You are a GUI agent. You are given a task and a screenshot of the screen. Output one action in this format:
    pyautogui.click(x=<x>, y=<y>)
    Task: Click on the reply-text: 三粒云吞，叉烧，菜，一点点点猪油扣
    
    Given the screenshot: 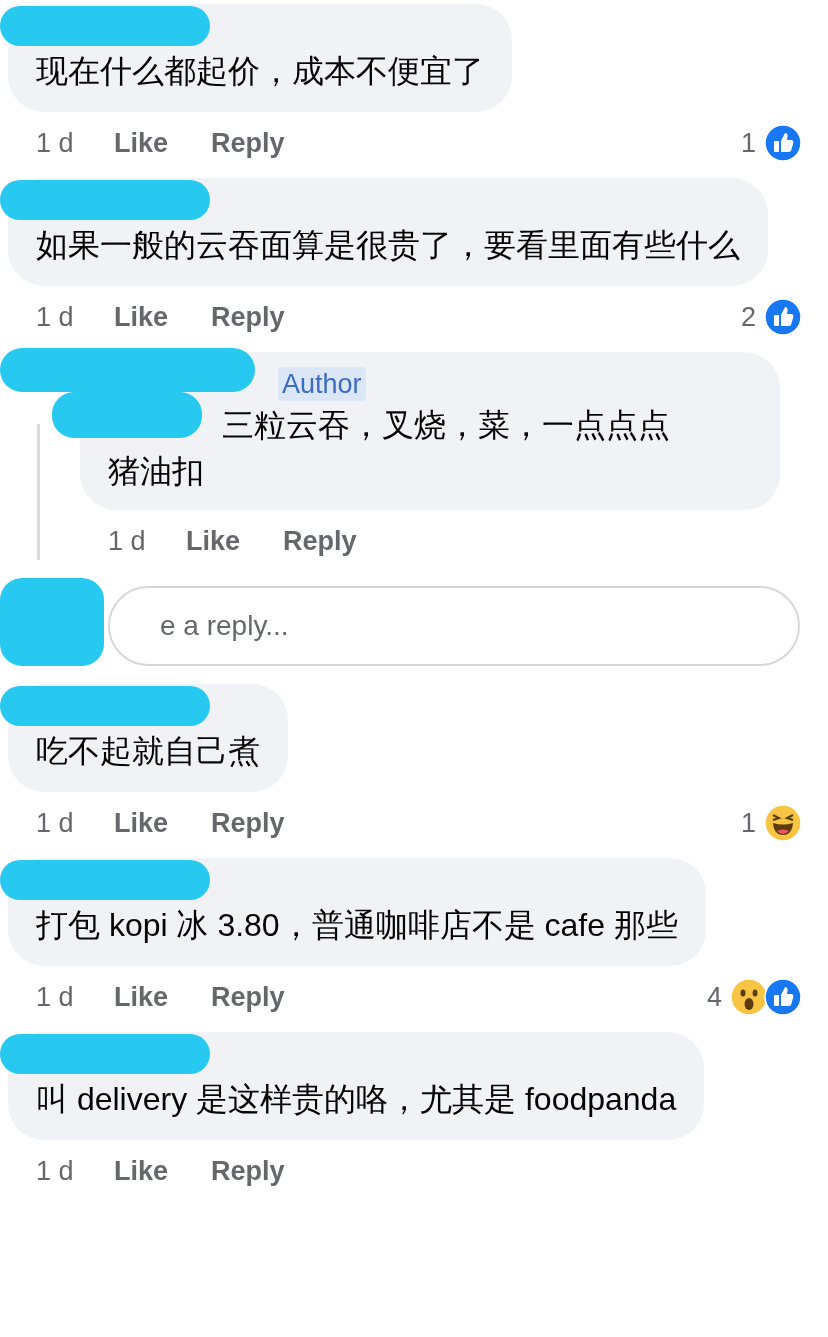 What is the action you would take?
    pyautogui.click(x=389, y=448)
    